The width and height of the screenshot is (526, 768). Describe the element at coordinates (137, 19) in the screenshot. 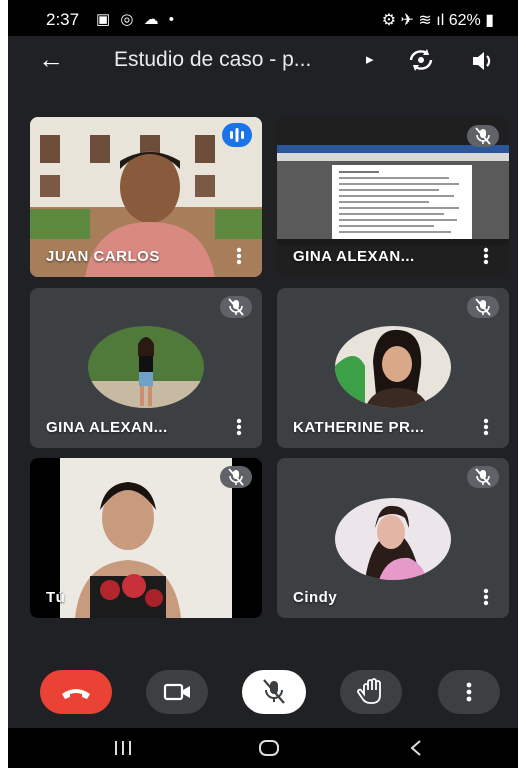

I see `notification-icons: ▣ ◎ ☁ •` at that location.